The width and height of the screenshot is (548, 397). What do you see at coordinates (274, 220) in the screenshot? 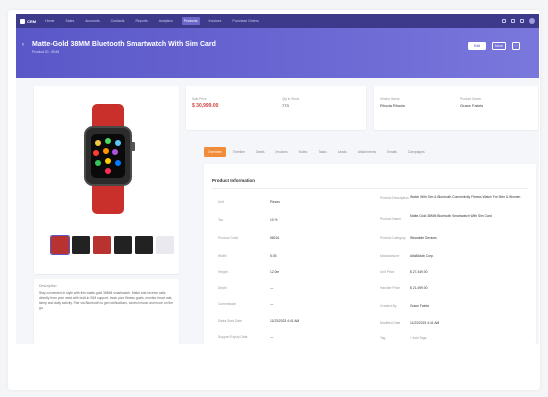
I see `field-value: 10 %` at bounding box center [274, 220].